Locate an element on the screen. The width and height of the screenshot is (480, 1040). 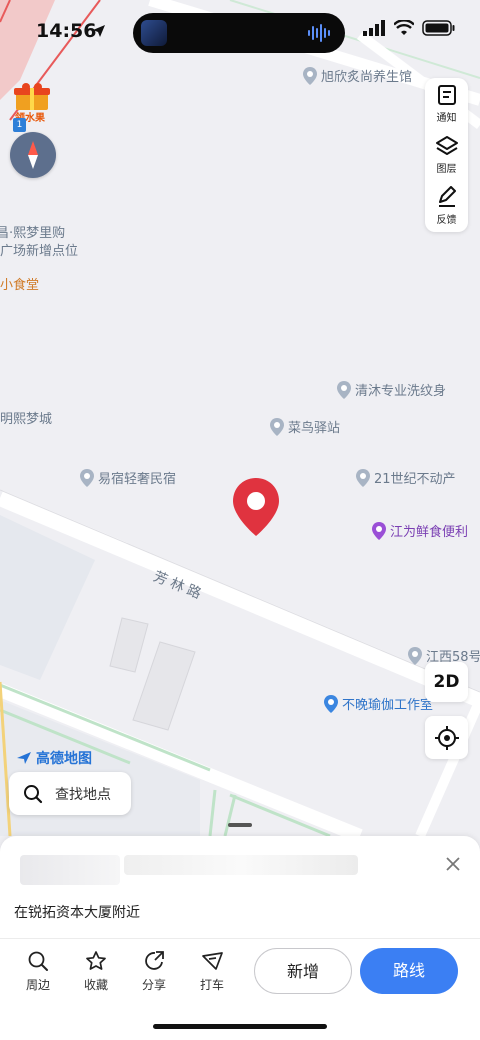
poi-label: 江为鲜食便利 is located at coordinates (429, 532).